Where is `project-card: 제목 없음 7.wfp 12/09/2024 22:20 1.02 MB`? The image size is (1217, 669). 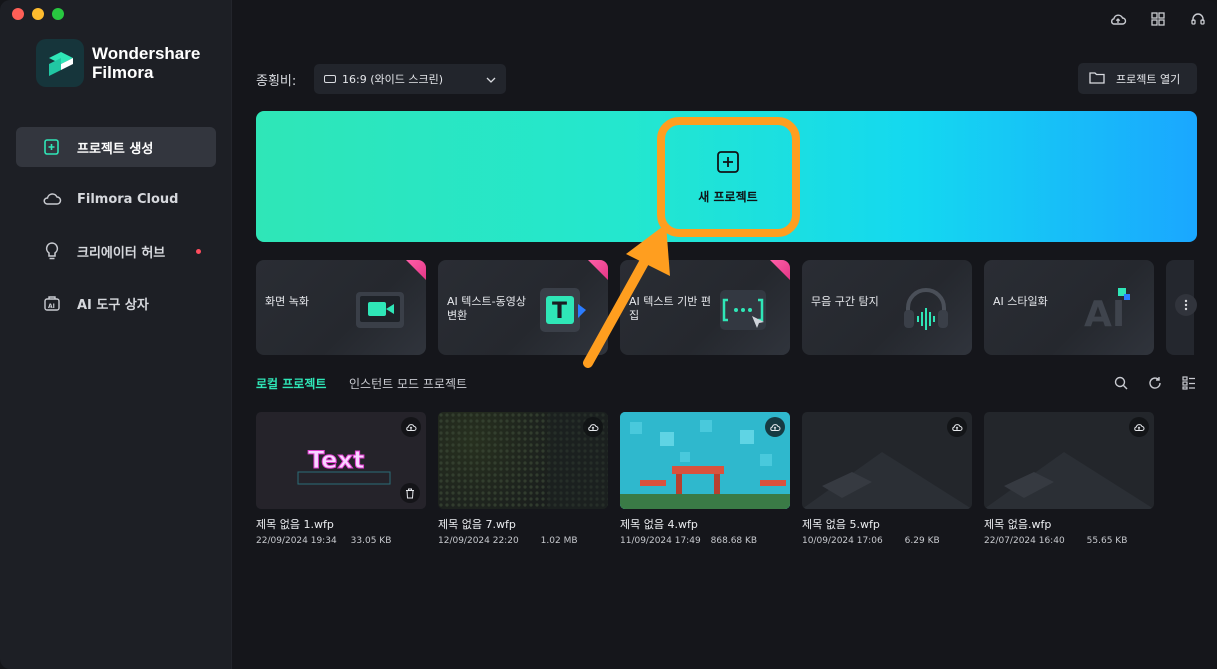 project-card: 제목 없음 7.wfp 12/09/2024 22:20 1.02 MB is located at coordinates (523, 479).